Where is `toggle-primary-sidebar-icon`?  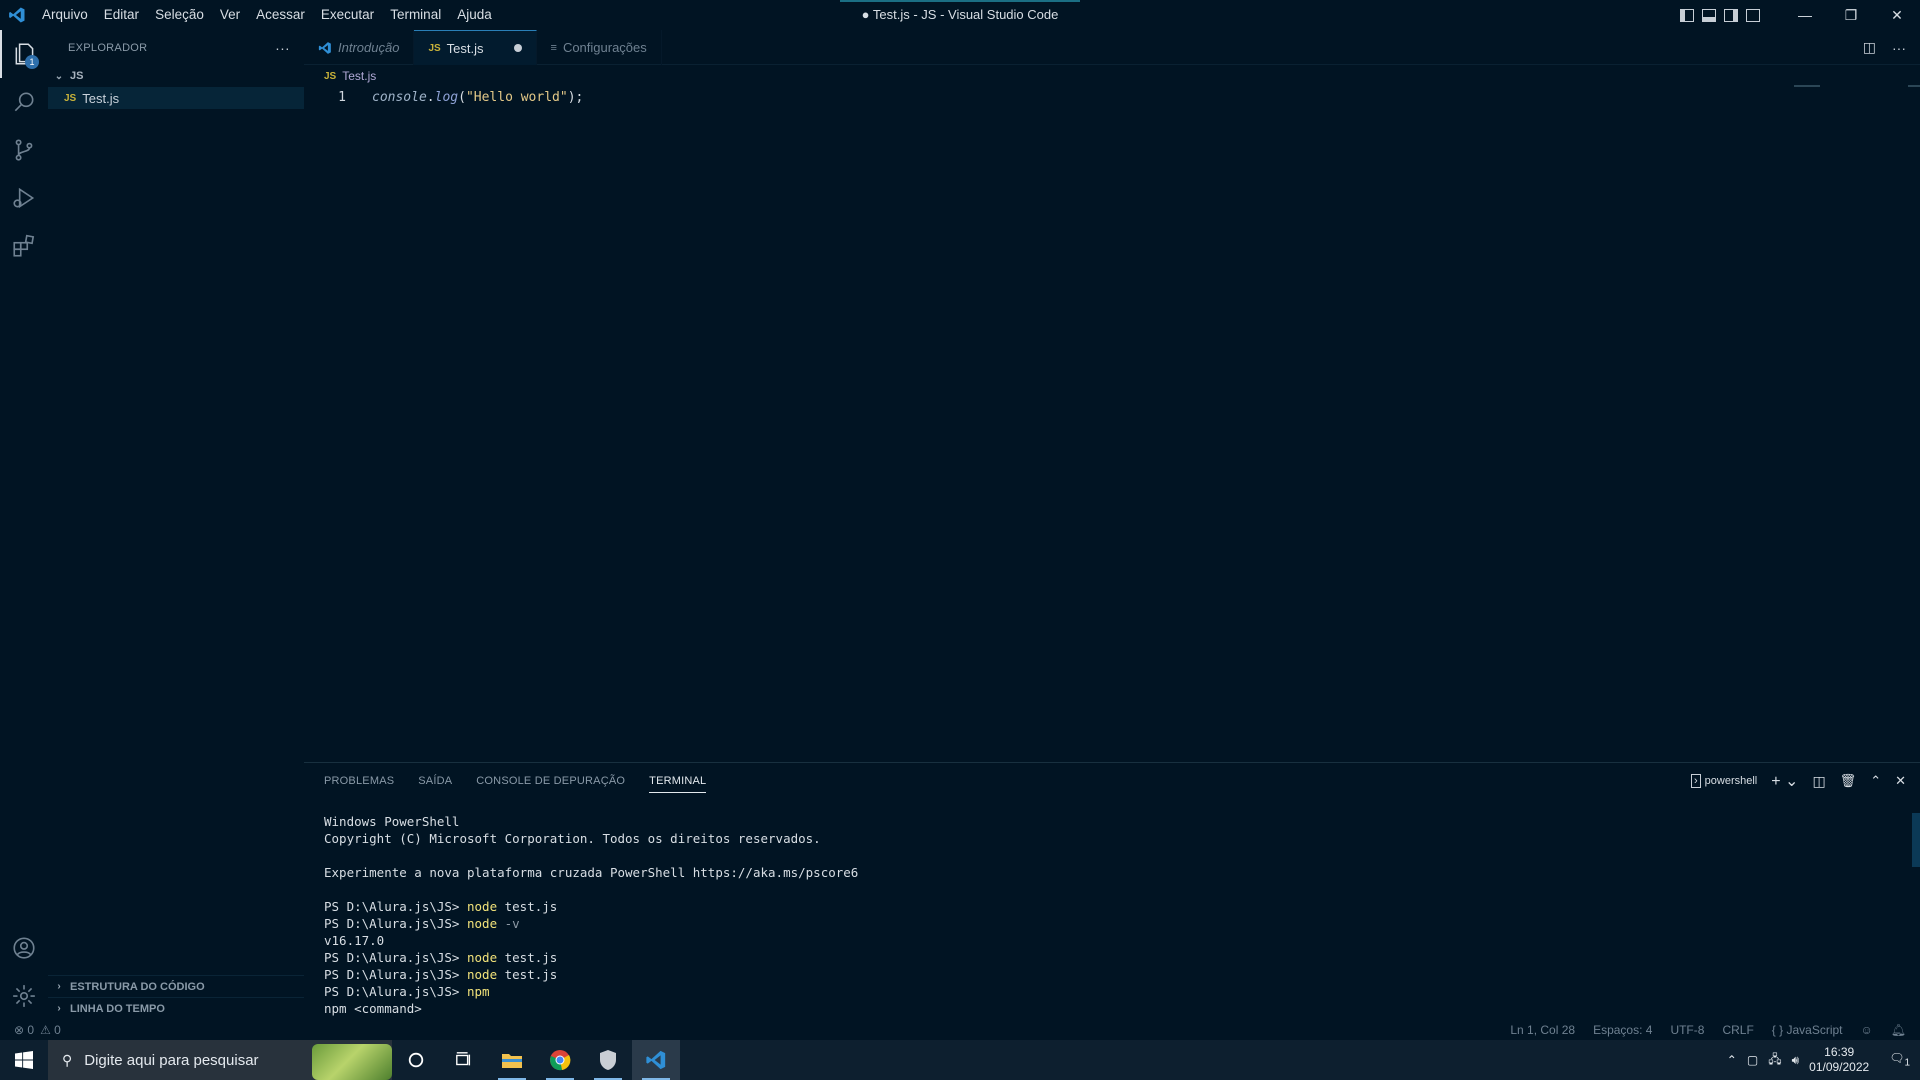 toggle-primary-sidebar-icon is located at coordinates (1687, 15).